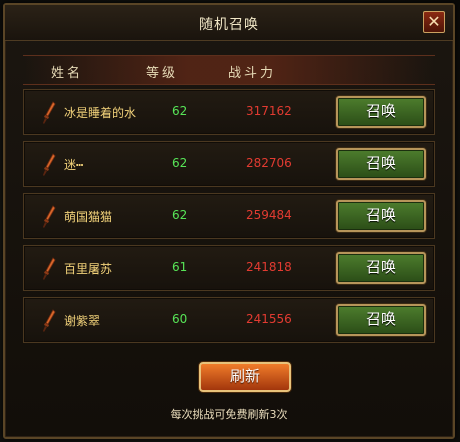 This screenshot has height=442, width=460. I want to click on column-header-level: 等级, so click(162, 73).